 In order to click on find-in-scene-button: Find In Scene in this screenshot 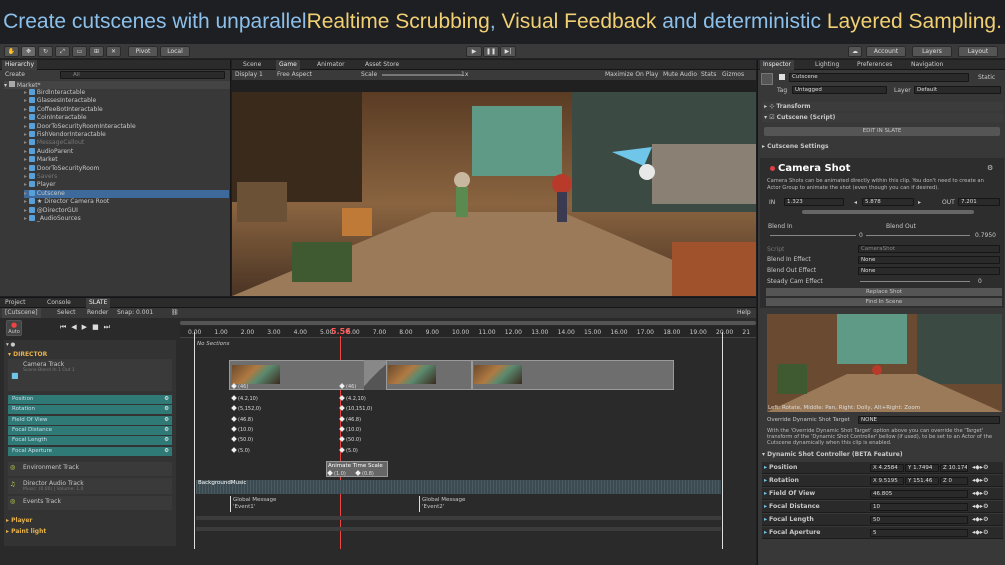, I will do `click(884, 302)`.